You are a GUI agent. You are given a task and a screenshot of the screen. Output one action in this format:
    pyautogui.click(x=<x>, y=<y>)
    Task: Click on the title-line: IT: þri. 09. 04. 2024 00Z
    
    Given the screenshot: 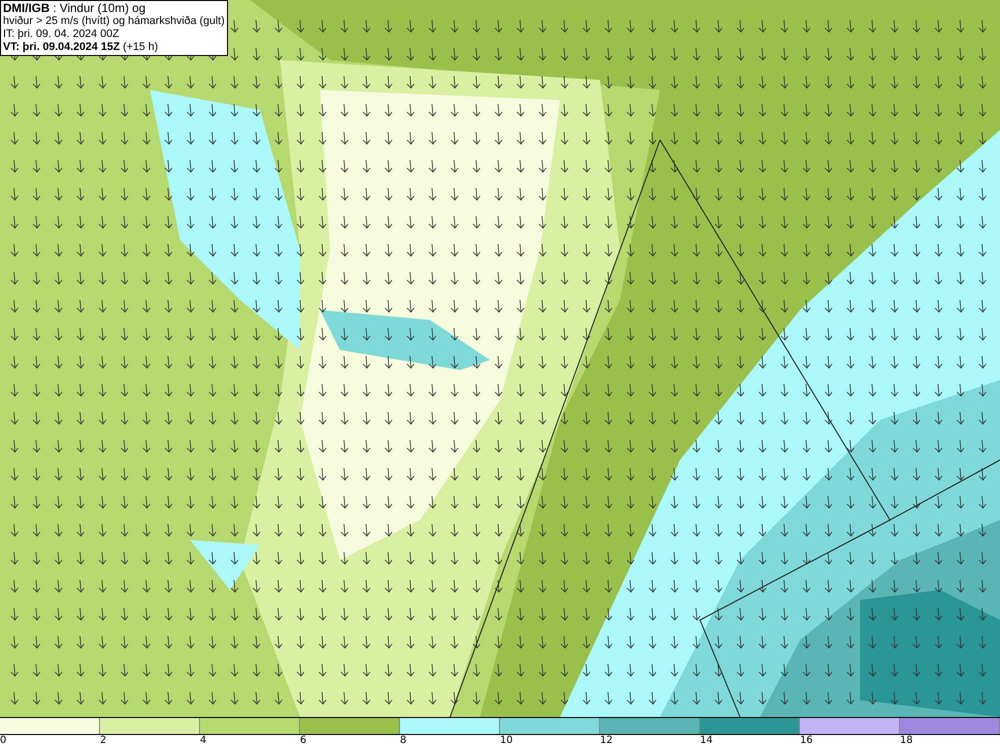 What is the action you would take?
    pyautogui.click(x=61, y=34)
    